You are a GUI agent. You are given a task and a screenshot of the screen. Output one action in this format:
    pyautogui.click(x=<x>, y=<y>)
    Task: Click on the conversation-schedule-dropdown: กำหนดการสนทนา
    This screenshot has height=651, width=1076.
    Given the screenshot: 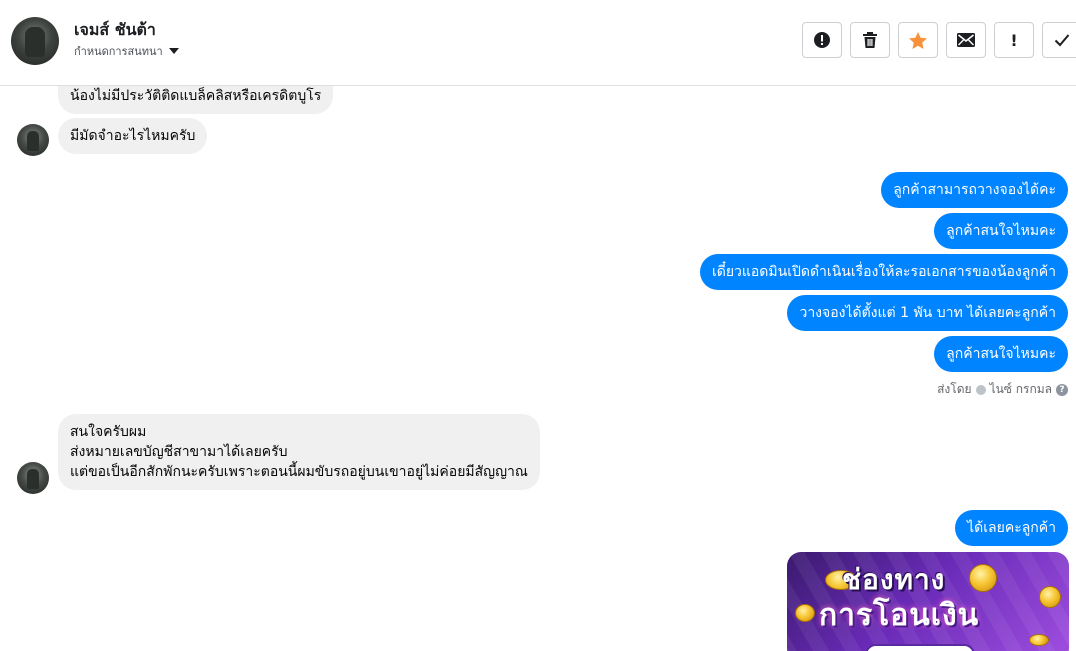 What is the action you would take?
    pyautogui.click(x=126, y=51)
    